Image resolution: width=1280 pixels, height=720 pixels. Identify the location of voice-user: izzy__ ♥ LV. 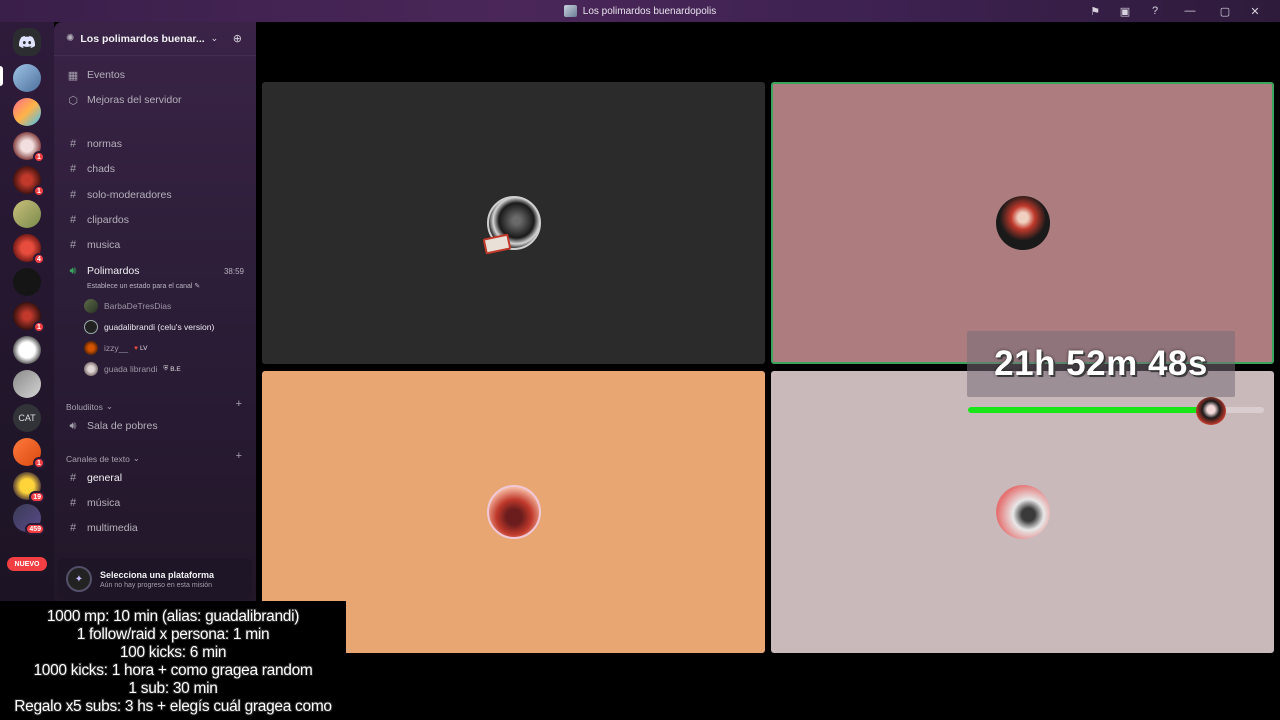
(115, 348).